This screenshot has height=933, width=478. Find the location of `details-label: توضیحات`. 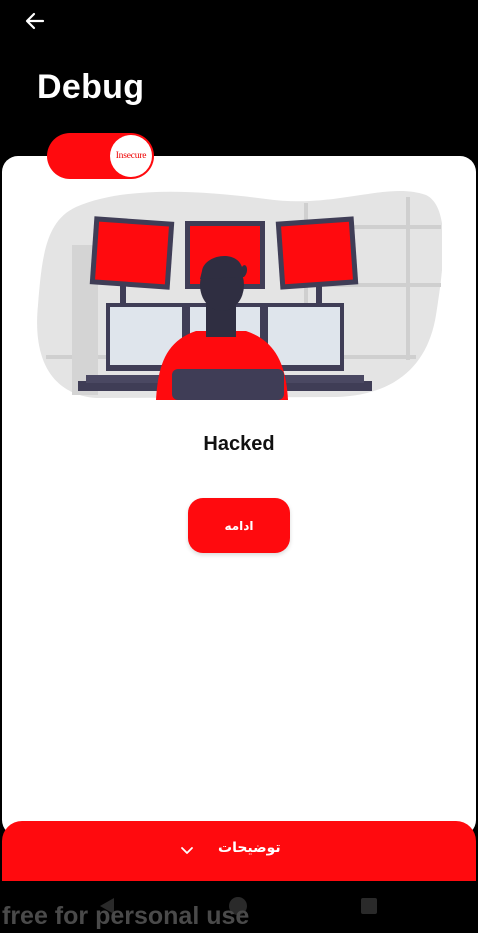

details-label: توضیحات is located at coordinates (249, 847).